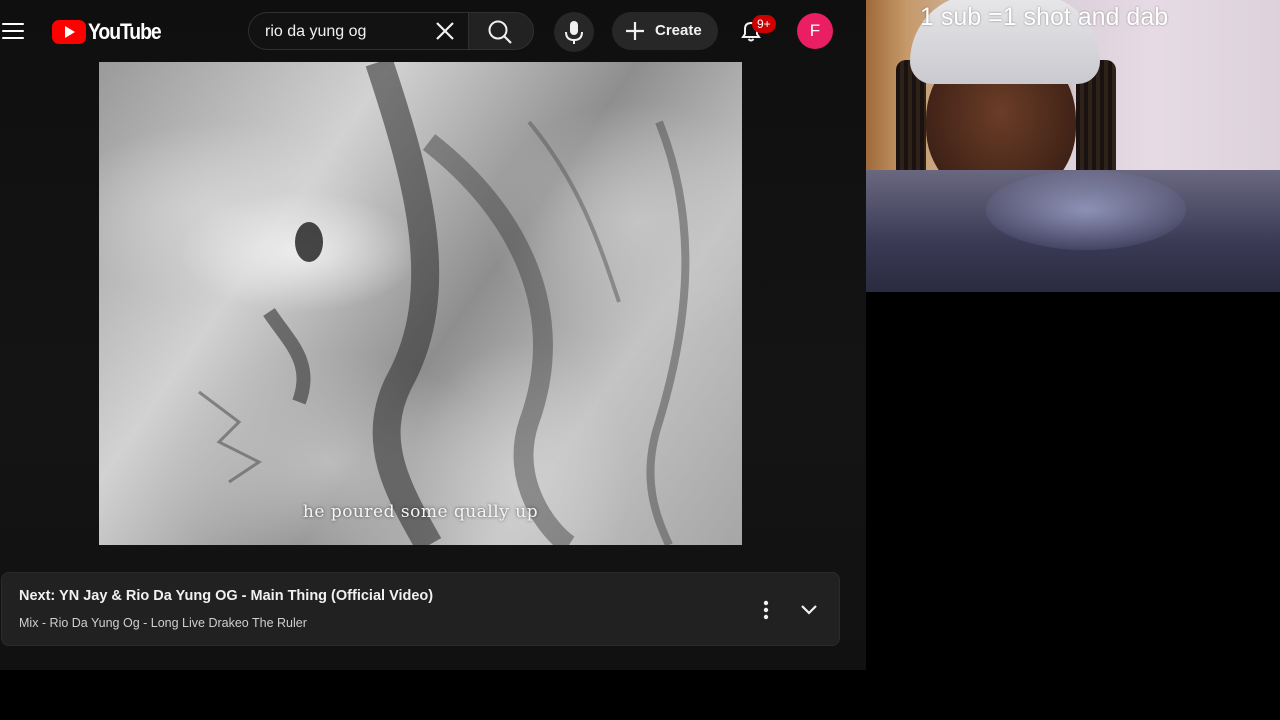  I want to click on close-icon, so click(445, 31).